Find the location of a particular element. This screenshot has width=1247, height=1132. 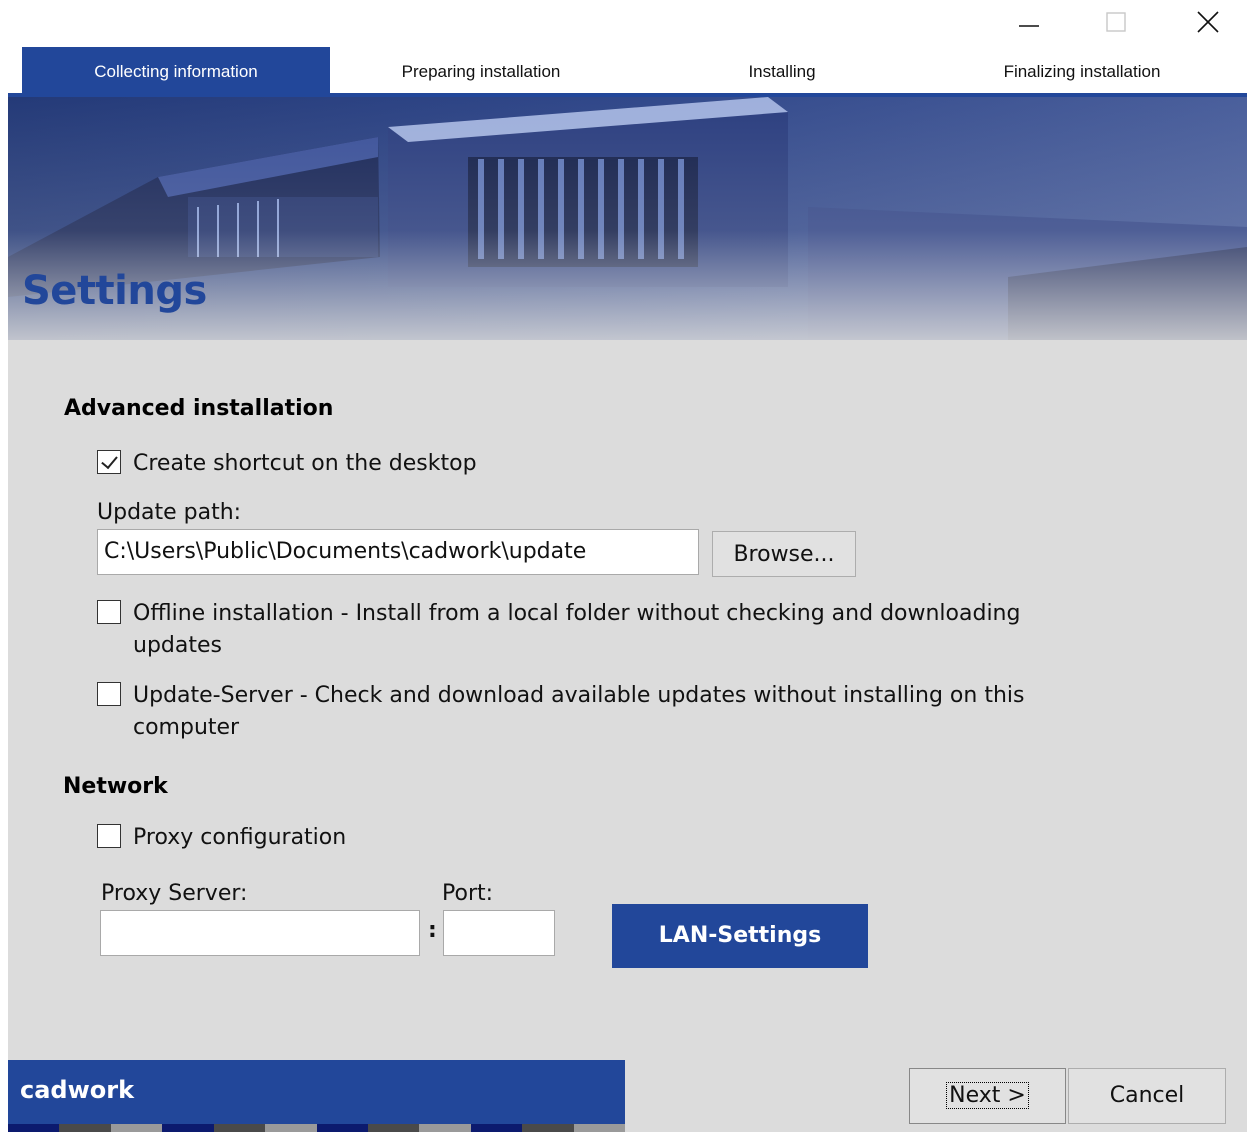

proxy-configuration-option: Proxy configuration is located at coordinates (221, 838).